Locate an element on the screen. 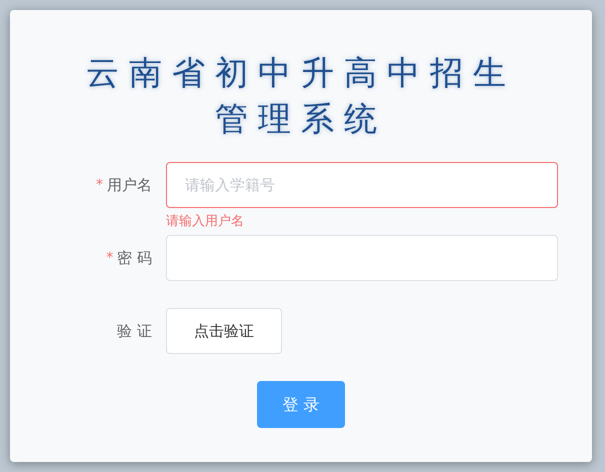 The width and height of the screenshot is (605, 472). field-label: 密 码 is located at coordinates (134, 258).